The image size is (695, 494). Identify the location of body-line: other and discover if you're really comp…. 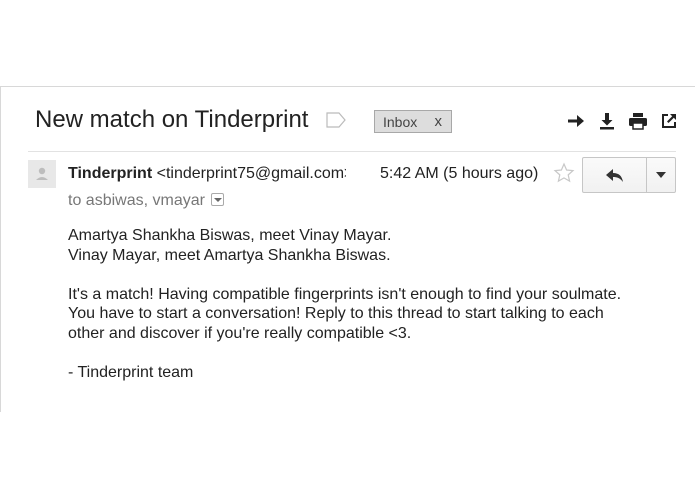
(240, 333).